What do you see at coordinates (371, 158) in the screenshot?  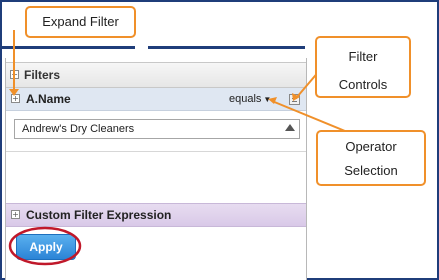 I see `callout-operator-selection: Operator Selection` at bounding box center [371, 158].